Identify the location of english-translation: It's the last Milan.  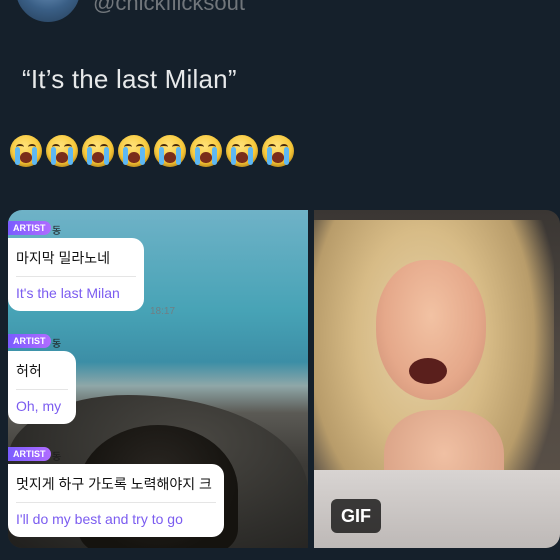
(76, 293).